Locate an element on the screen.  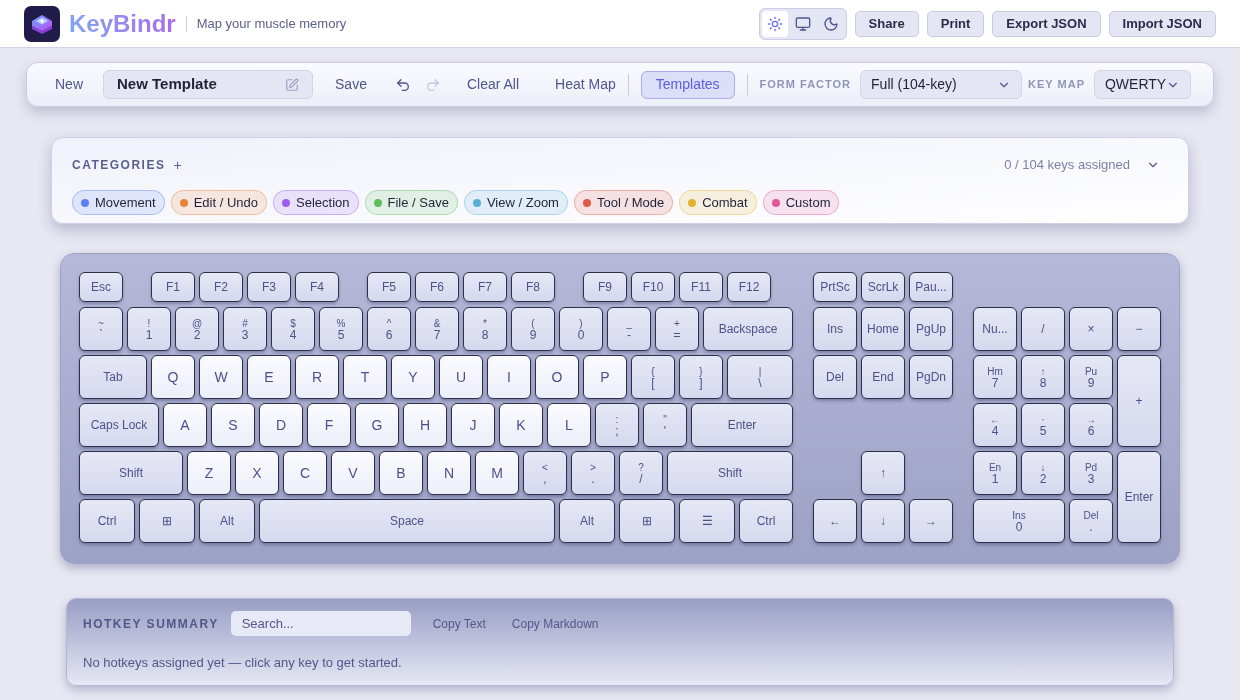
header-button: Share is located at coordinates (886, 23).